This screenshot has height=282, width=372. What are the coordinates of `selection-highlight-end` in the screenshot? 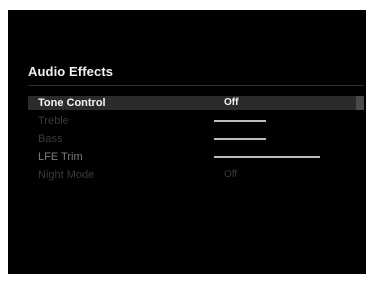 It's located at (360, 103).